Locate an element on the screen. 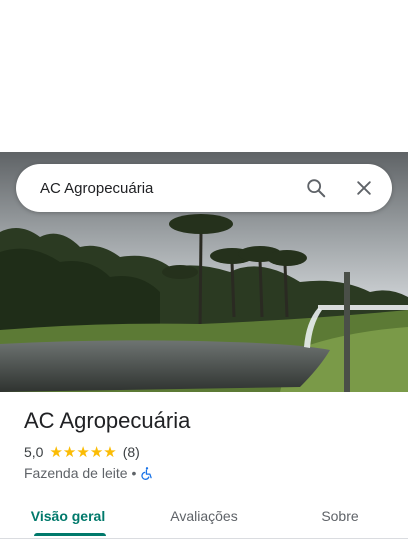  review-count: (8) is located at coordinates (131, 452).